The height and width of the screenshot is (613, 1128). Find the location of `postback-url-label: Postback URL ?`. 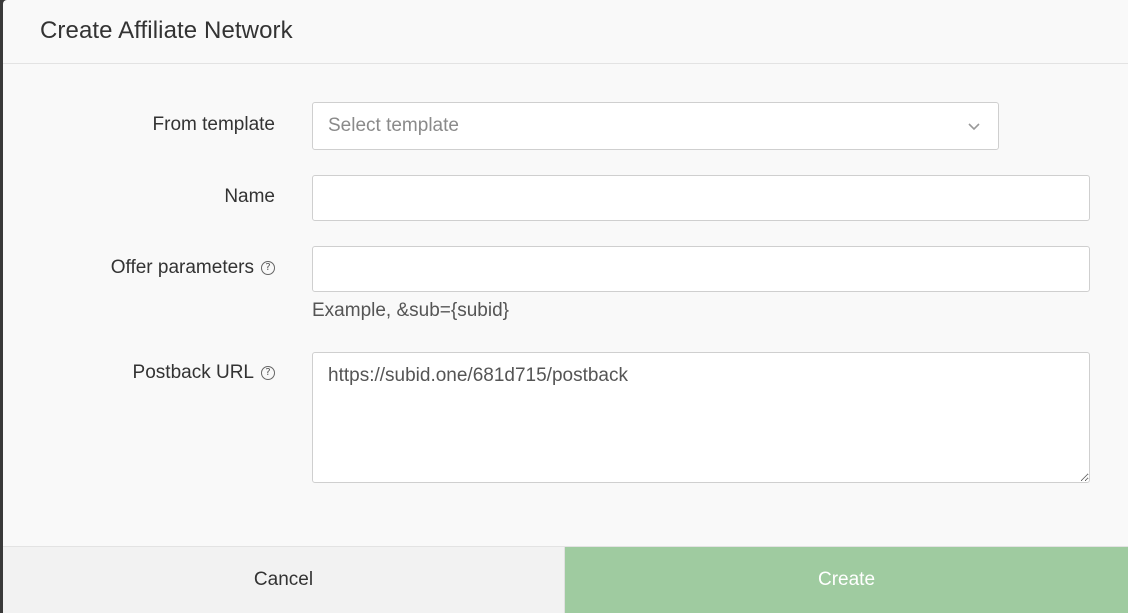

postback-url-label: Postback URL ? is located at coordinates (204, 373).